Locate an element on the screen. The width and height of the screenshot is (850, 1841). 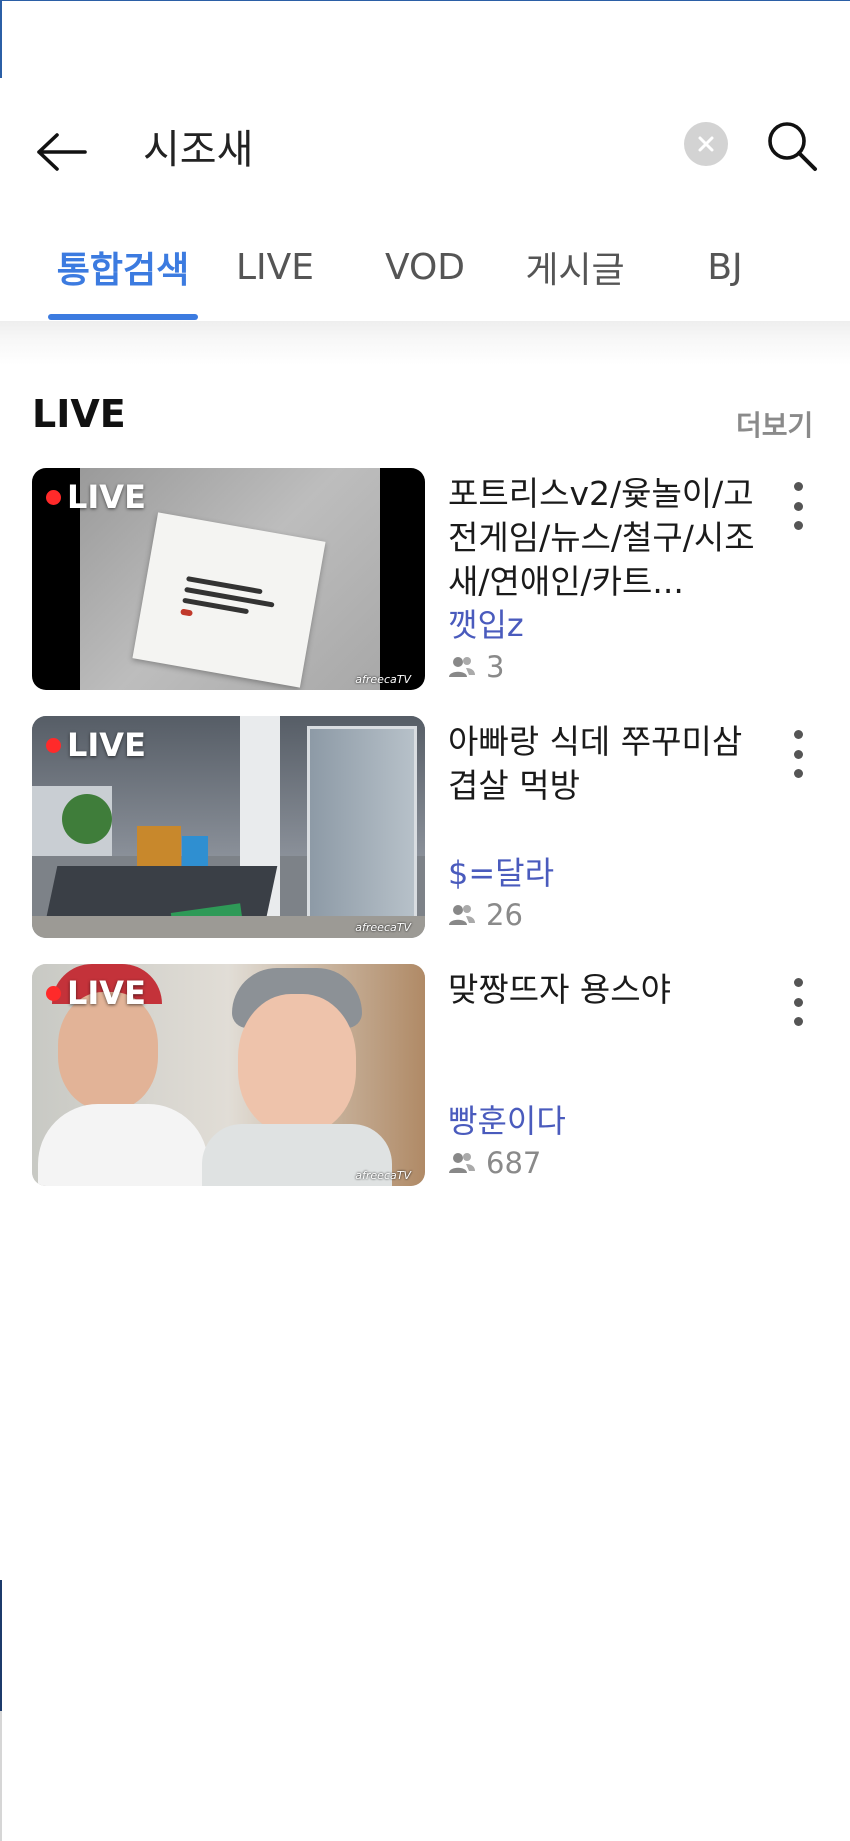
tab-vod: VOD is located at coordinates (425, 267).